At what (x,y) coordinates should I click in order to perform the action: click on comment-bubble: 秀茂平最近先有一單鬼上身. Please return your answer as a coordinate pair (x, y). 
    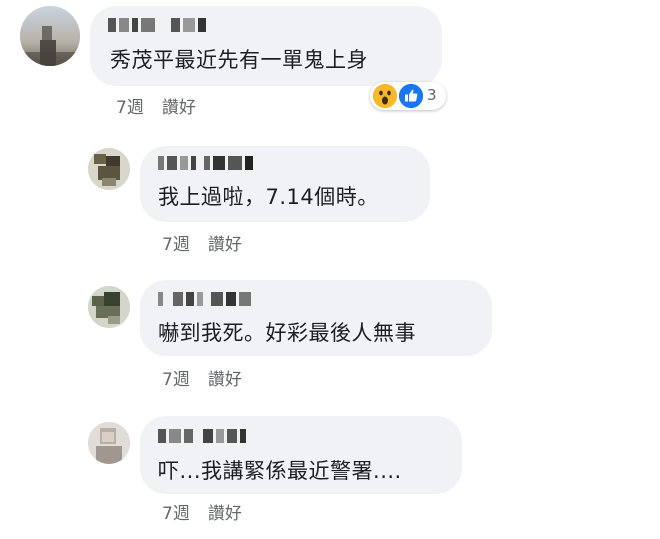
    Looking at the image, I should click on (266, 46).